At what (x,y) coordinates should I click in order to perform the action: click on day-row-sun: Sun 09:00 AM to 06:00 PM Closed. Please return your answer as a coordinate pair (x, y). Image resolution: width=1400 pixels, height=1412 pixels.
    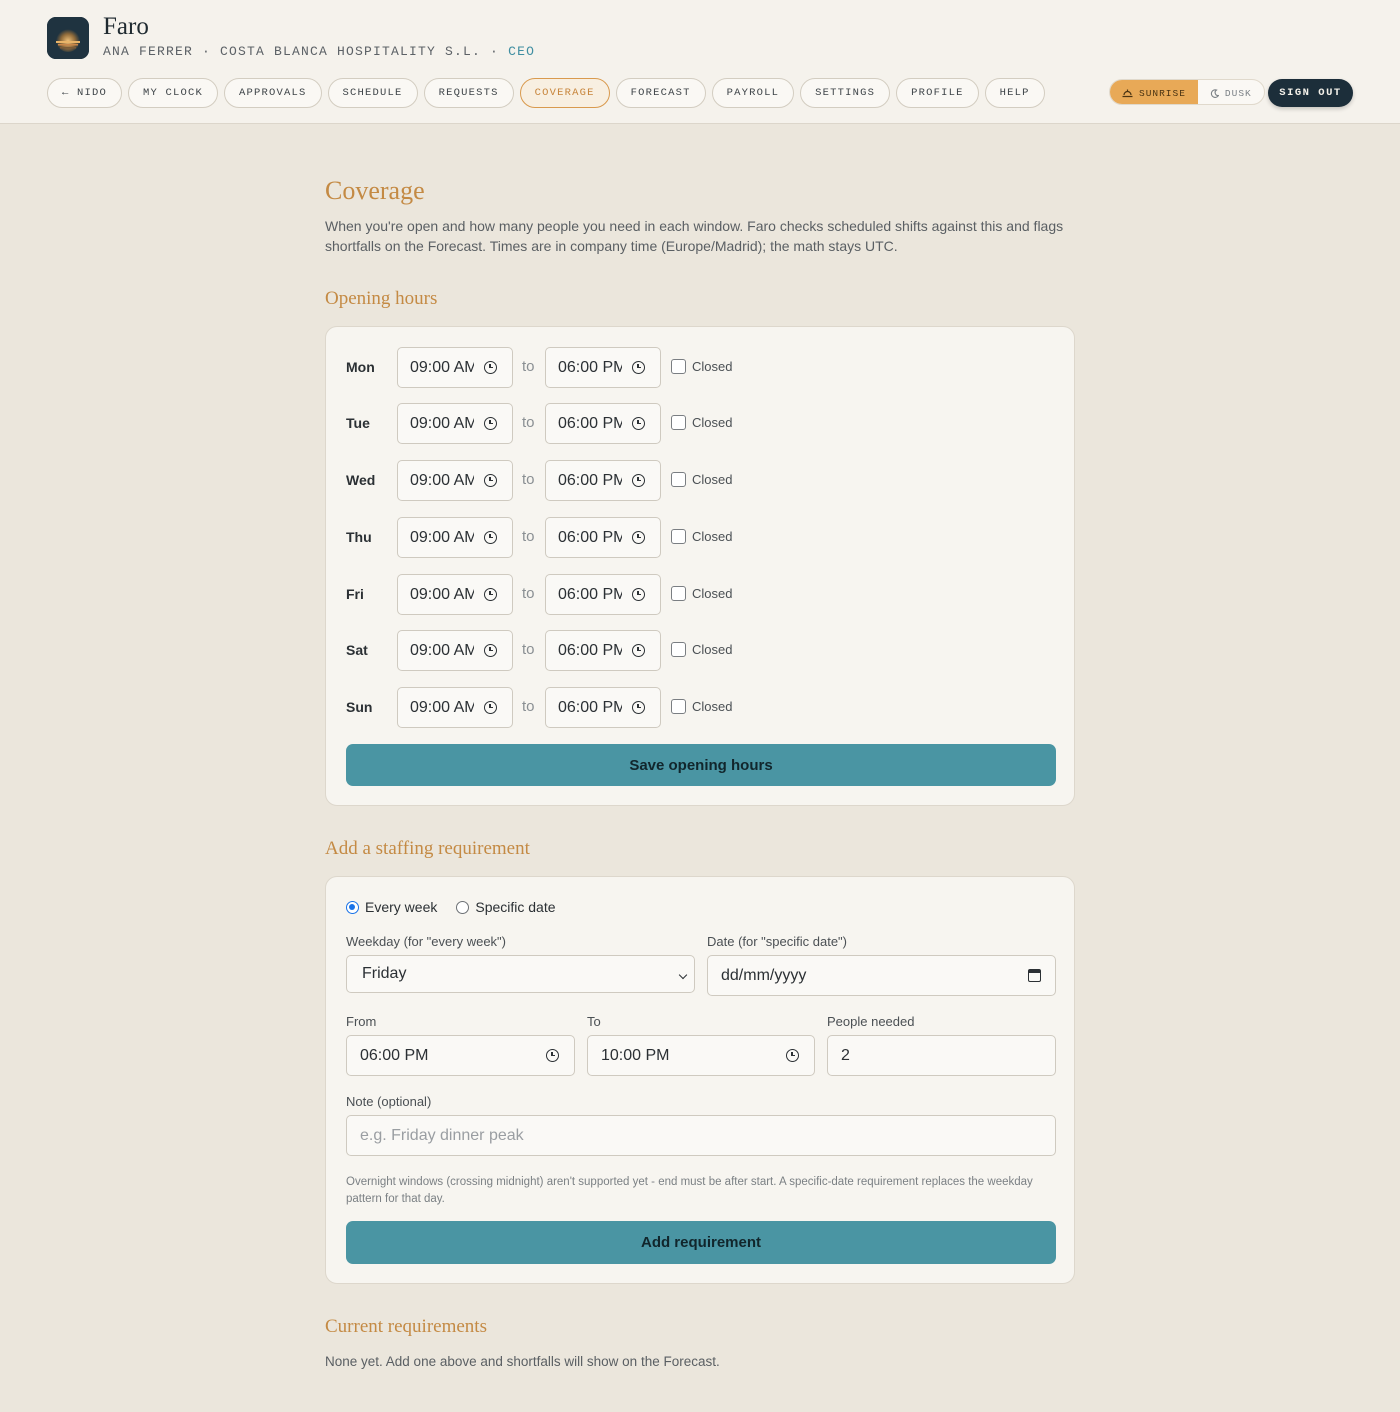
    Looking at the image, I should click on (696, 707).